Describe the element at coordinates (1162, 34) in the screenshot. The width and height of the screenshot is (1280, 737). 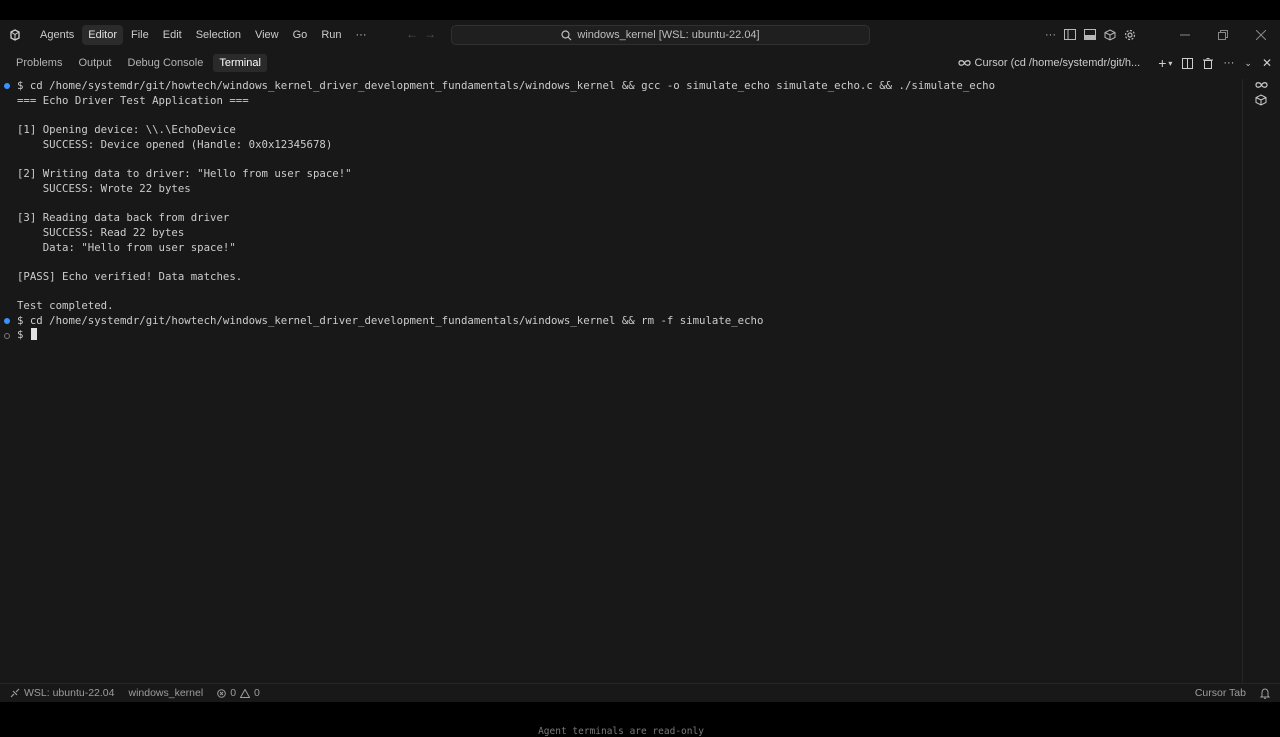
I see `title-bar-right: ···` at that location.